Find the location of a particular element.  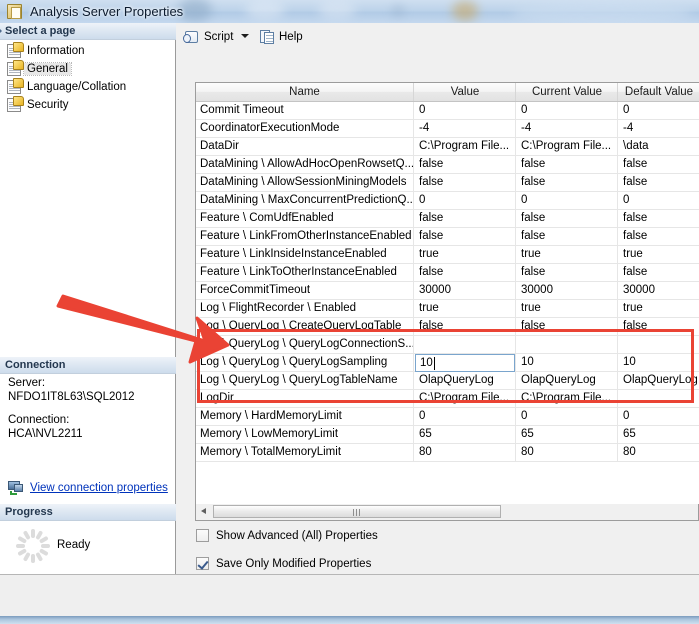

table-row: CoordinatorExecutionMode -4 -4 -4 is located at coordinates (447, 129).